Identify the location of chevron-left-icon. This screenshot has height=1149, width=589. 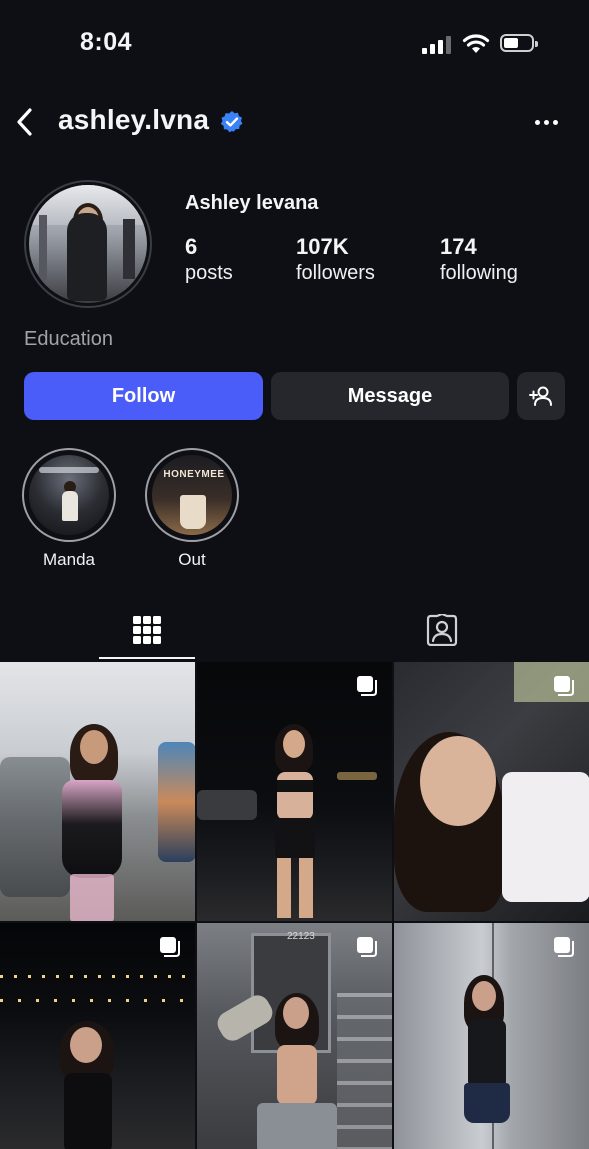
(24, 122).